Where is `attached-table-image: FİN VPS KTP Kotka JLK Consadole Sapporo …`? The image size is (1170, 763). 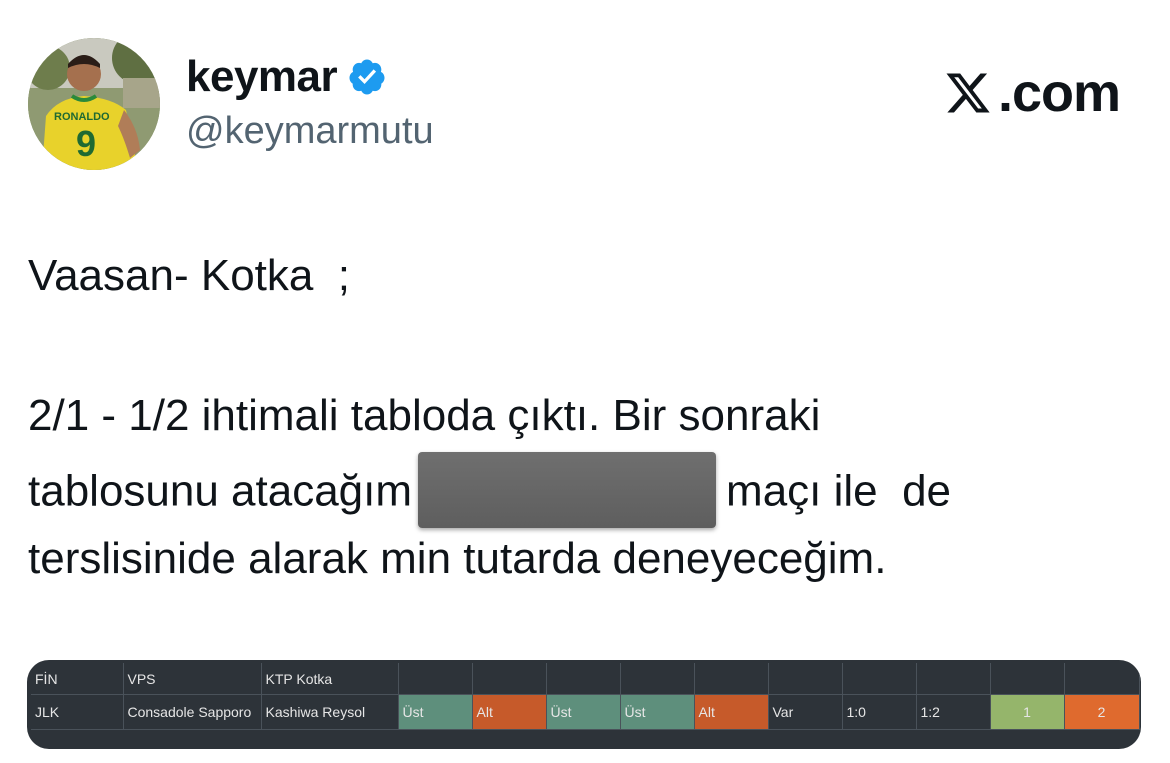
attached-table-image: FİN VPS KTP Kotka JLK Consadole Sapporo … is located at coordinates (584, 704).